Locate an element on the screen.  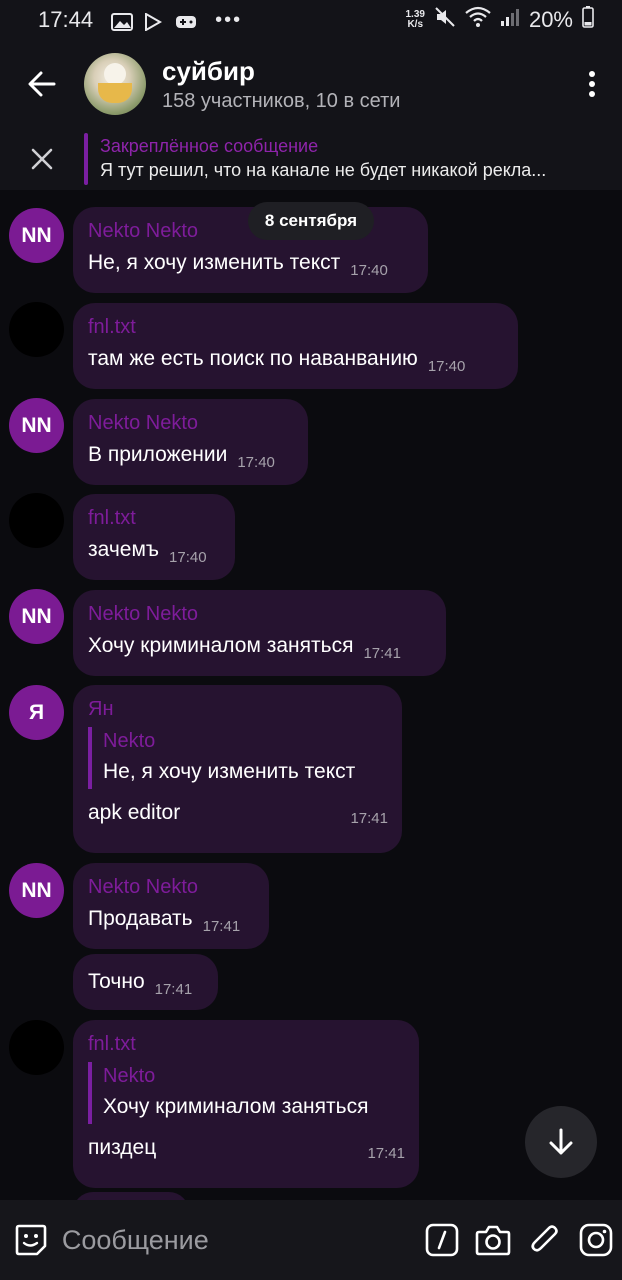
bot-command-button is located at coordinates (442, 1240).